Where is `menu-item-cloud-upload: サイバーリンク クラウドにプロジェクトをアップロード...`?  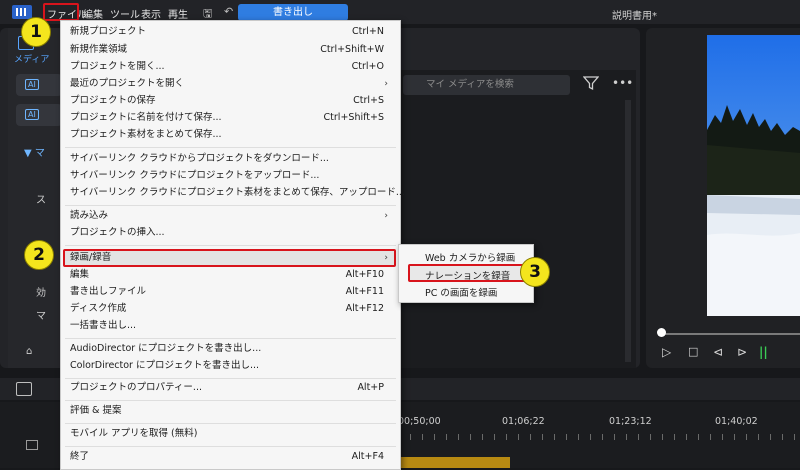 menu-item-cloud-upload: サイバーリンク クラウドにプロジェクトをアップロード... is located at coordinates (229, 176).